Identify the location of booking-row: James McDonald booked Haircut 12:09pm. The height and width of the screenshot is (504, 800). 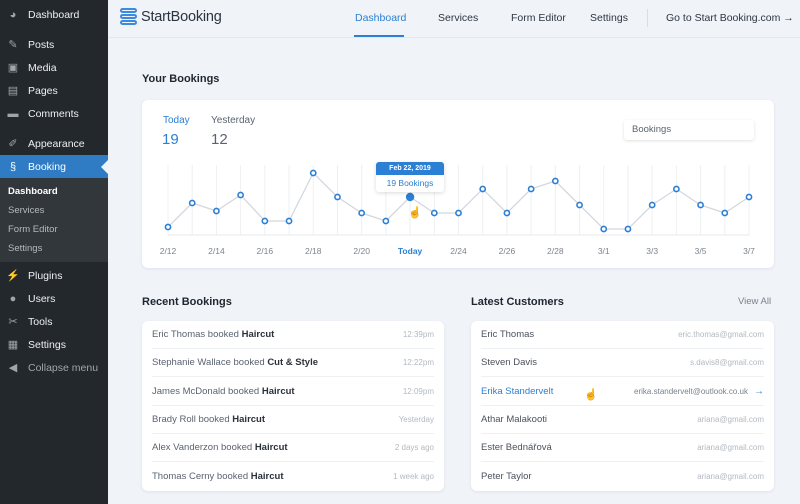
(293, 392).